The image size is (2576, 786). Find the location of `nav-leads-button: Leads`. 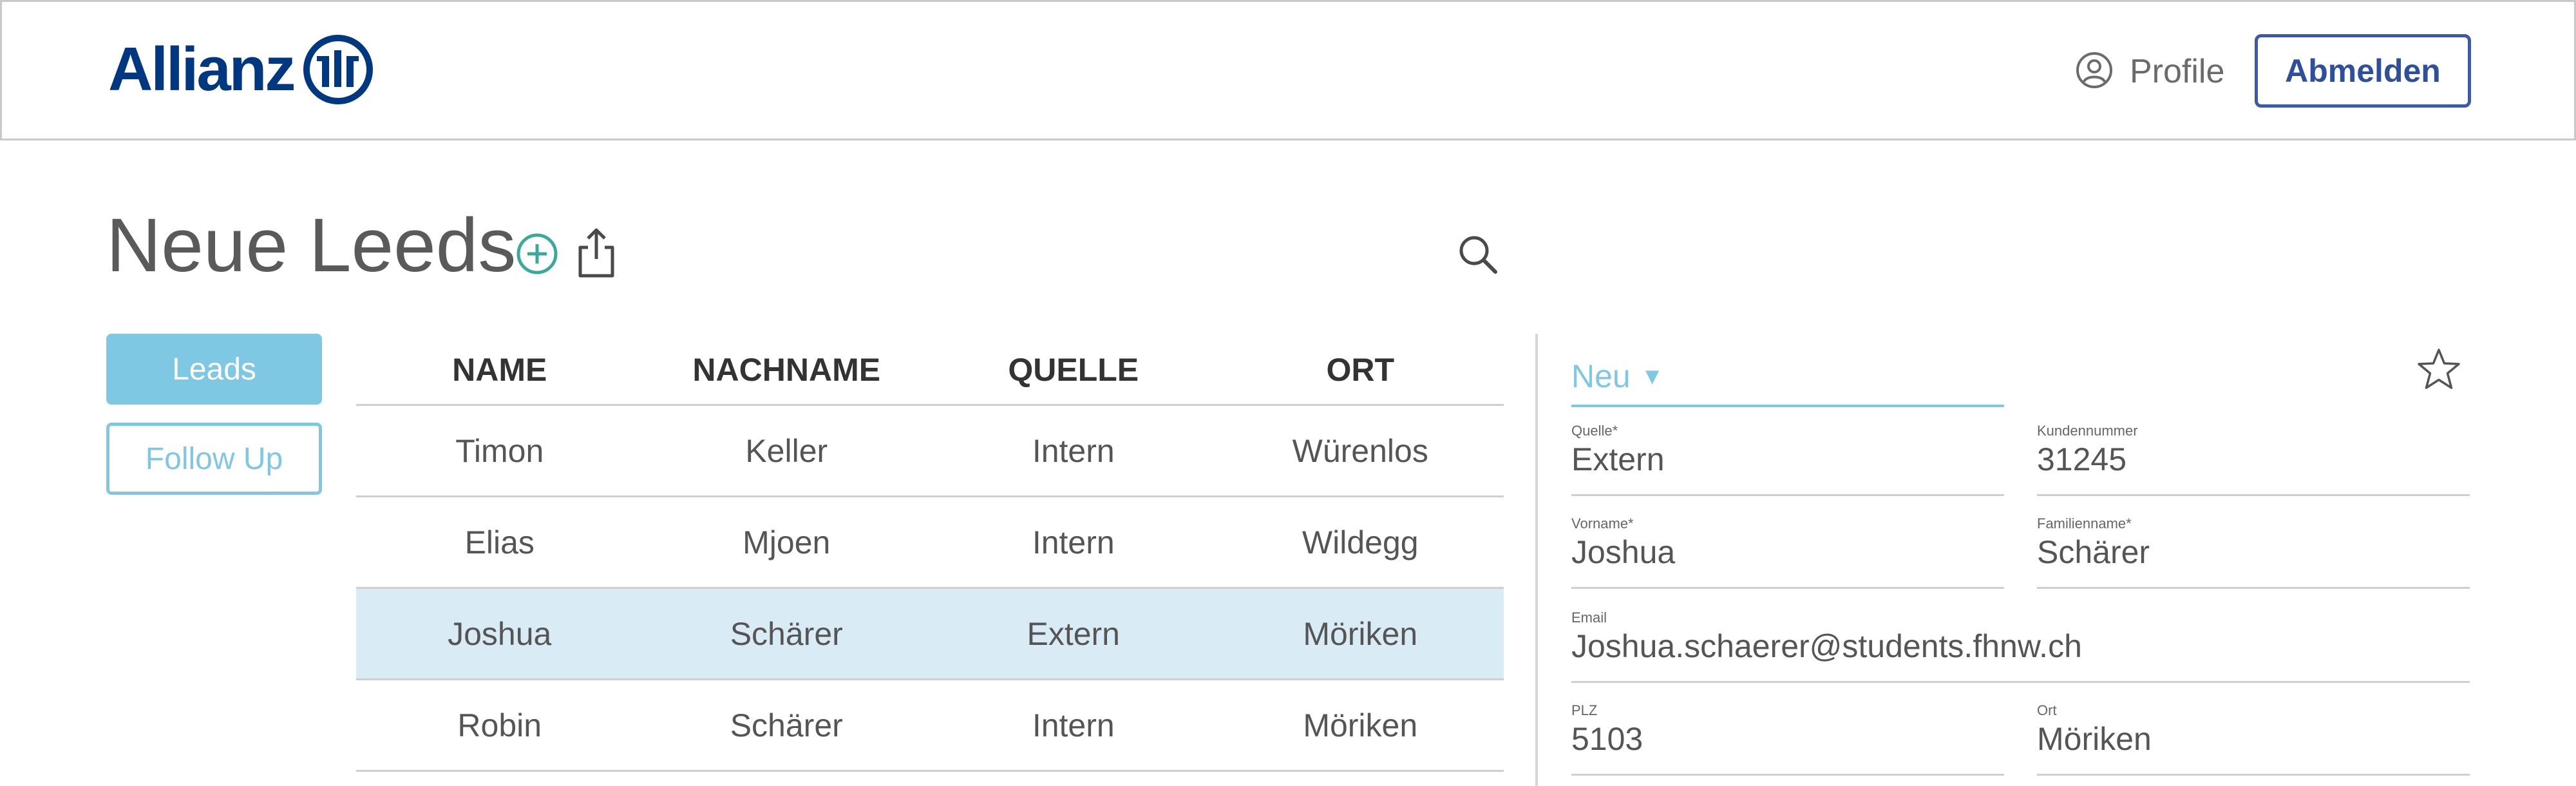

nav-leads-button: Leads is located at coordinates (214, 369).